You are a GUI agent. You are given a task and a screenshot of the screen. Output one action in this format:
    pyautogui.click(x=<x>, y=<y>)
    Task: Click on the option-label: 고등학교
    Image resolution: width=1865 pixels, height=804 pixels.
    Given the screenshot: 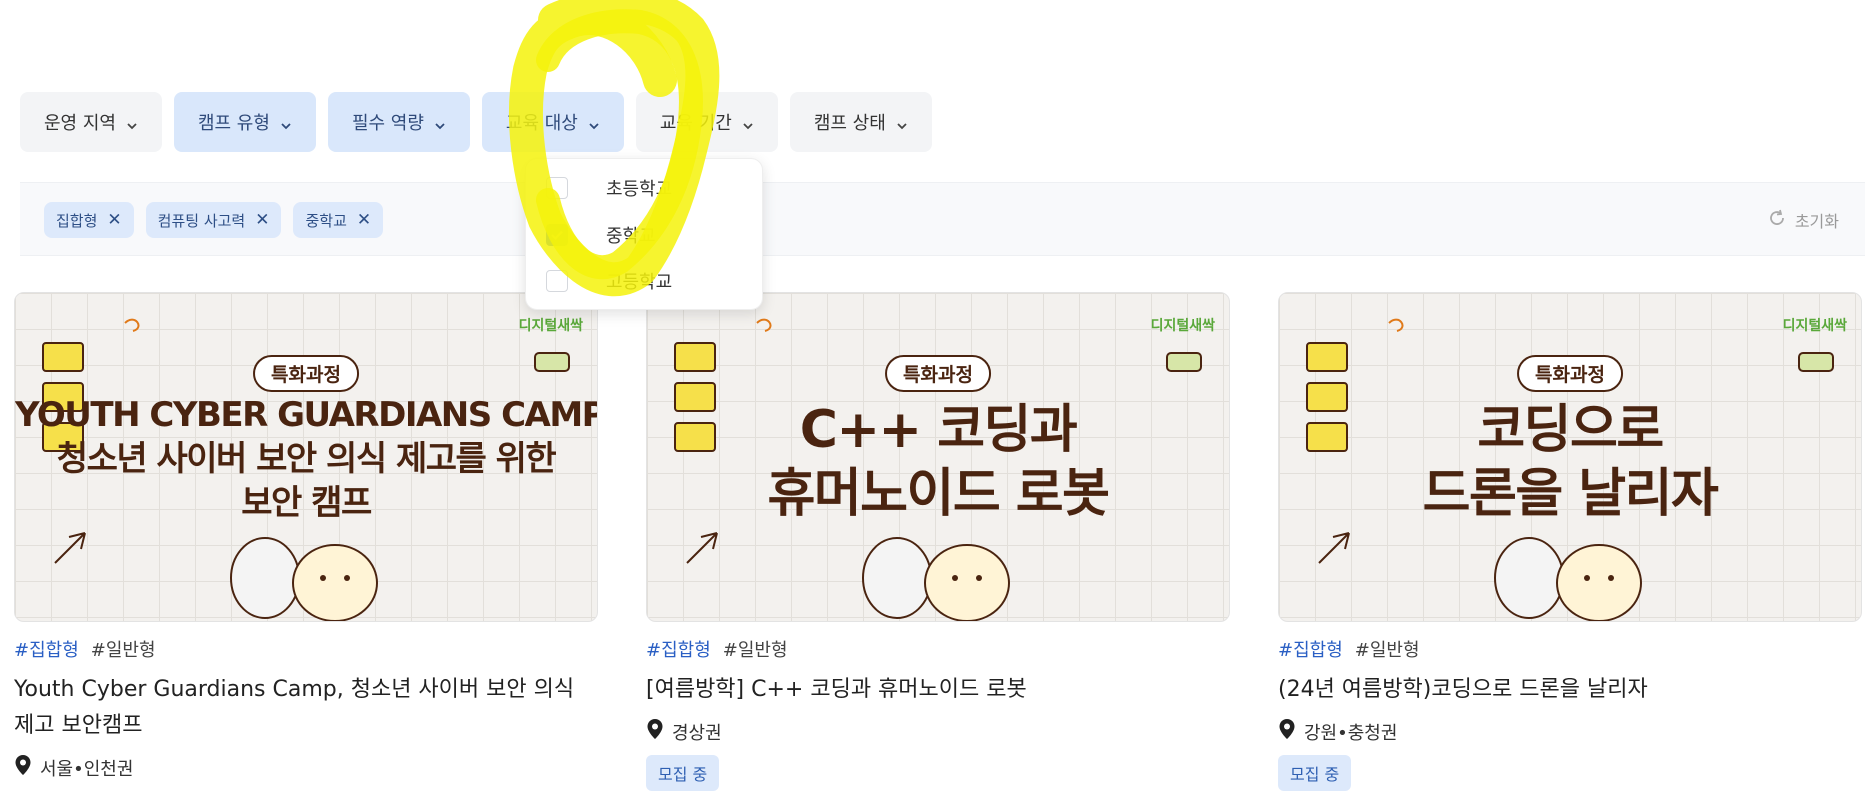 What is the action you would take?
    pyautogui.click(x=639, y=282)
    